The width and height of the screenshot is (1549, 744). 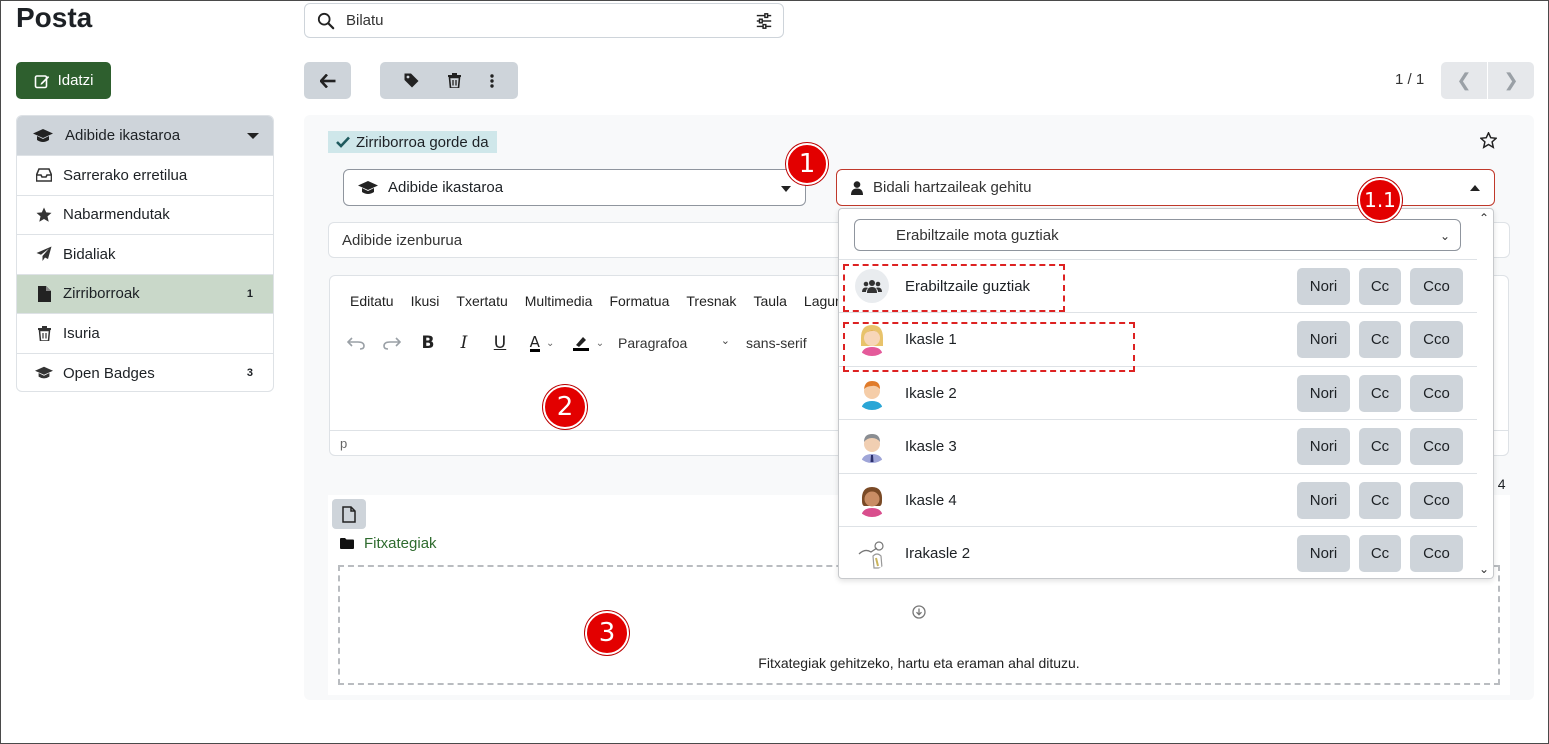 I want to click on dropdown-scrollbar: ⌃ ⌄, so click(x=1484, y=393).